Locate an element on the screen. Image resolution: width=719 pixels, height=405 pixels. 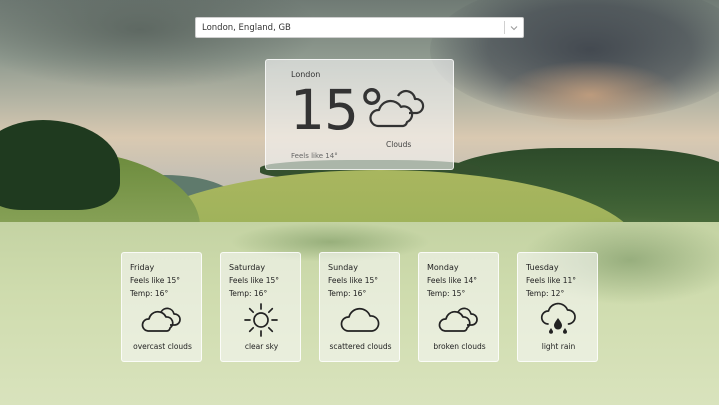
current-feels-like: Feels like 14° is located at coordinates (314, 156).